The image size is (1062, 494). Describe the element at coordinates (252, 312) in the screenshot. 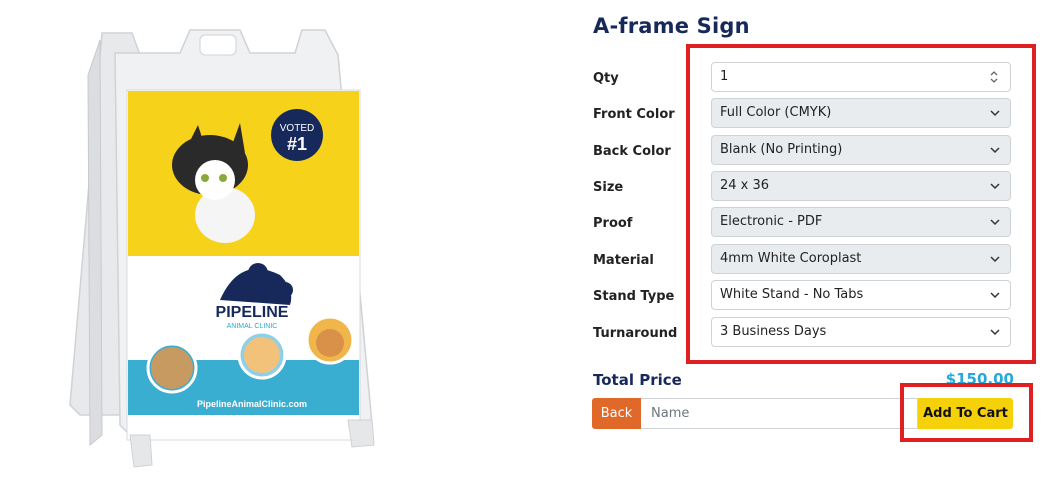

I see `brand-name: PIPELINE` at that location.